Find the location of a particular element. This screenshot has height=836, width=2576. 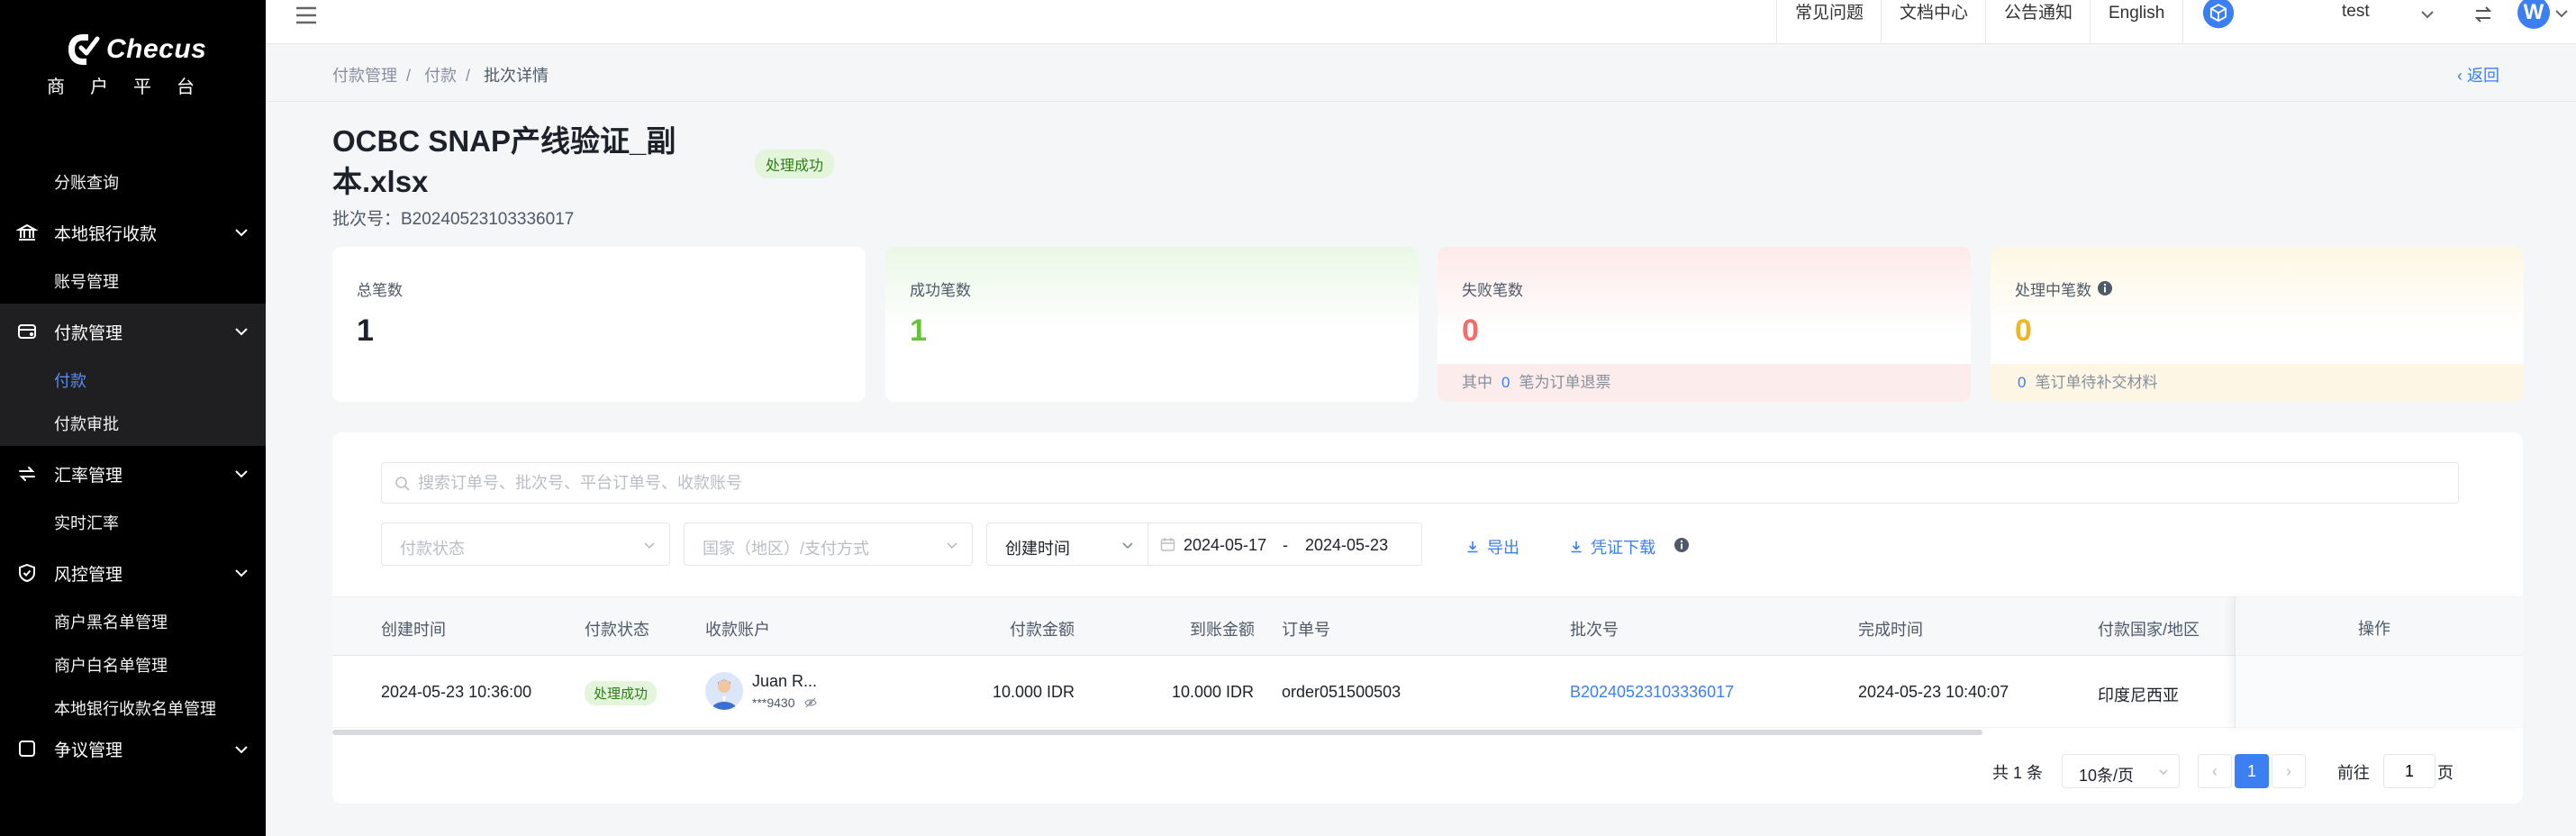

status-badge: 处理成功 is located at coordinates (621, 693).